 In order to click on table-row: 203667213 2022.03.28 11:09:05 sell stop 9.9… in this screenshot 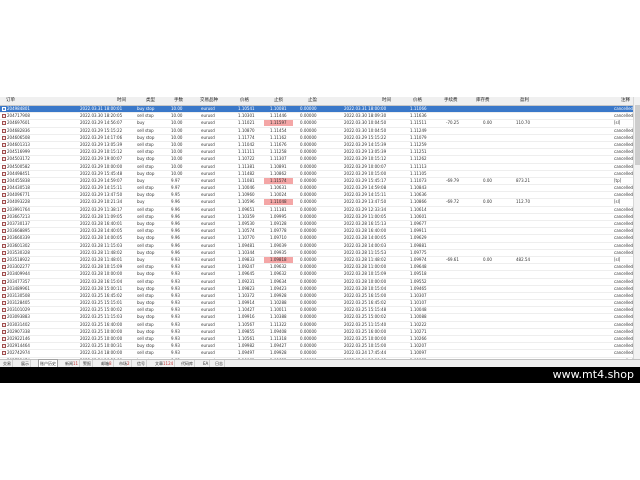, I will do `click(316, 217)`.